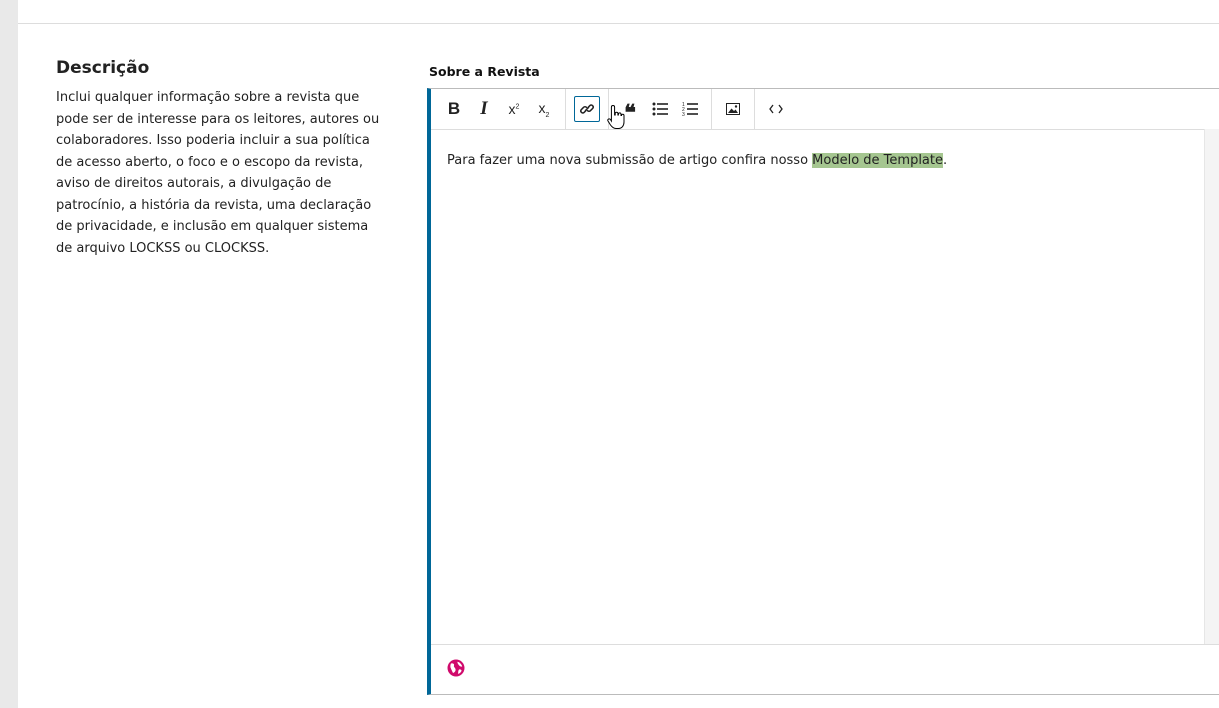  I want to click on link-group, so click(587, 109).